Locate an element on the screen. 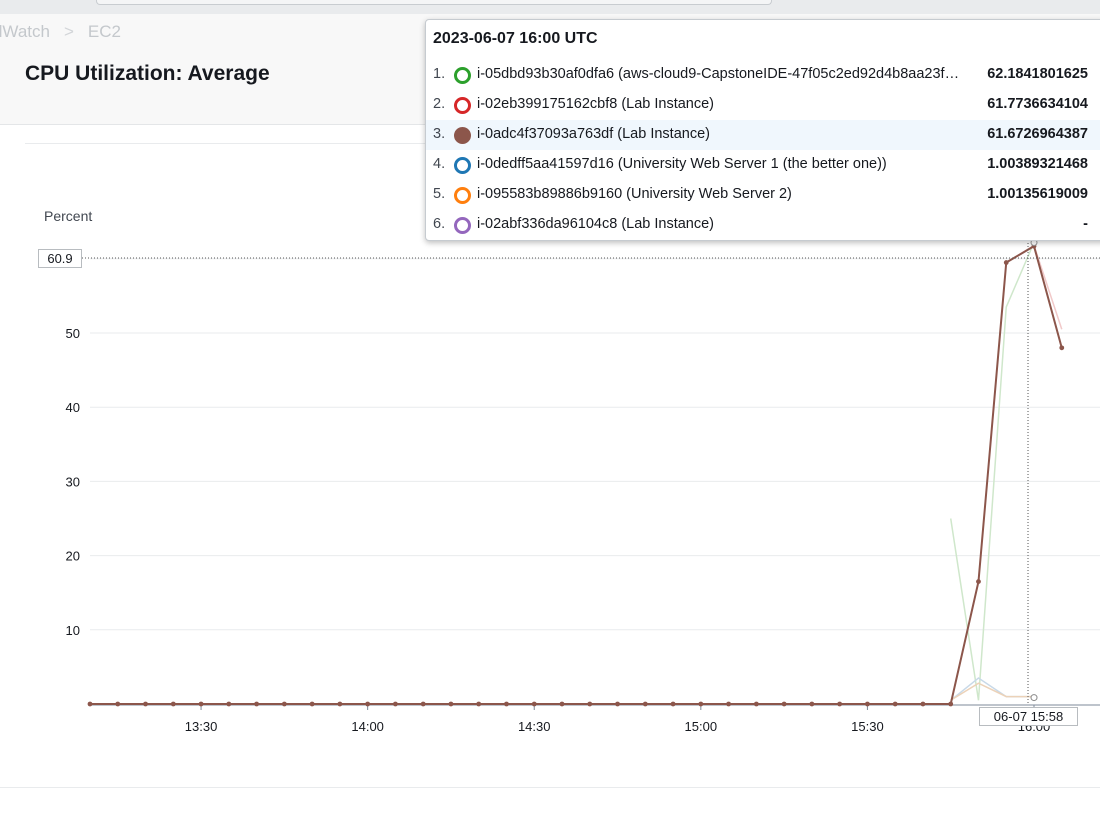 Image resolution: width=1100 pixels, height=832 pixels. tooltip-row-index: 5. is located at coordinates (439, 194).